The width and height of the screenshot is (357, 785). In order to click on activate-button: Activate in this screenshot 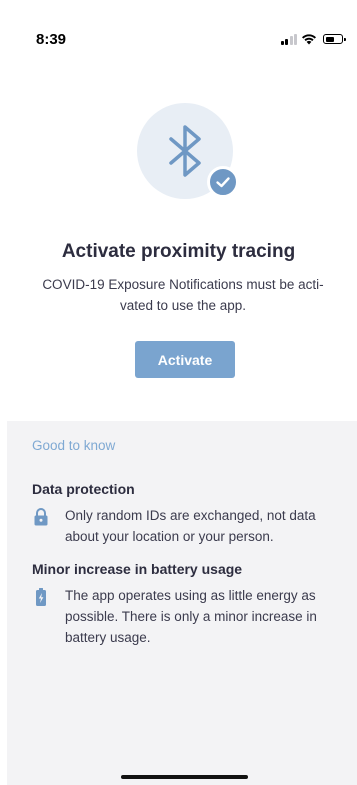, I will do `click(185, 359)`.